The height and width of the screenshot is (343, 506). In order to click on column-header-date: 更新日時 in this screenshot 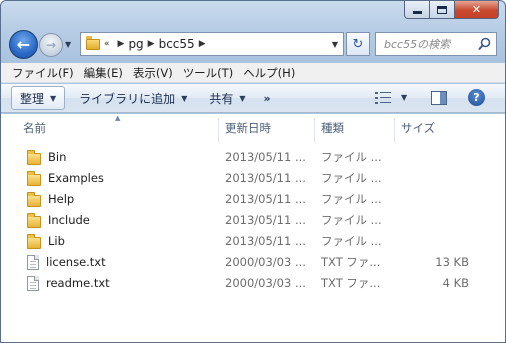, I will do `click(267, 130)`.